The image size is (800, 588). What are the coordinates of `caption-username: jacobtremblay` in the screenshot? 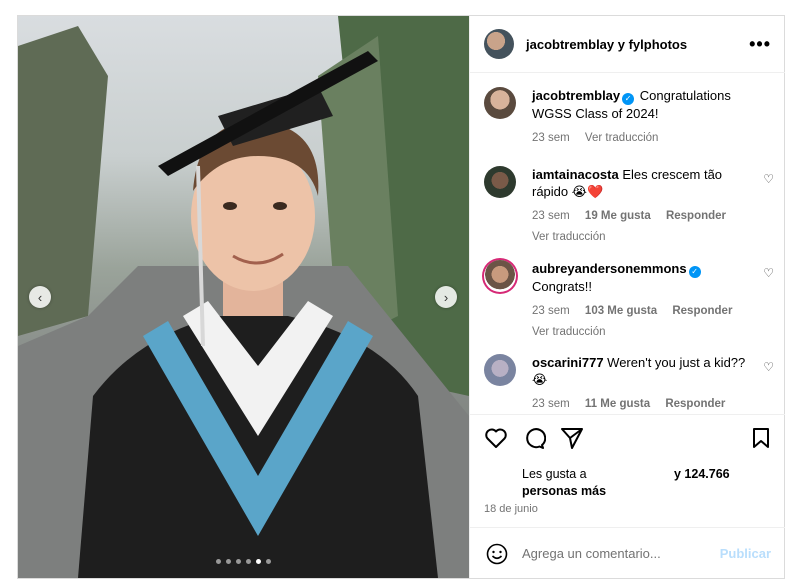 It's located at (576, 95).